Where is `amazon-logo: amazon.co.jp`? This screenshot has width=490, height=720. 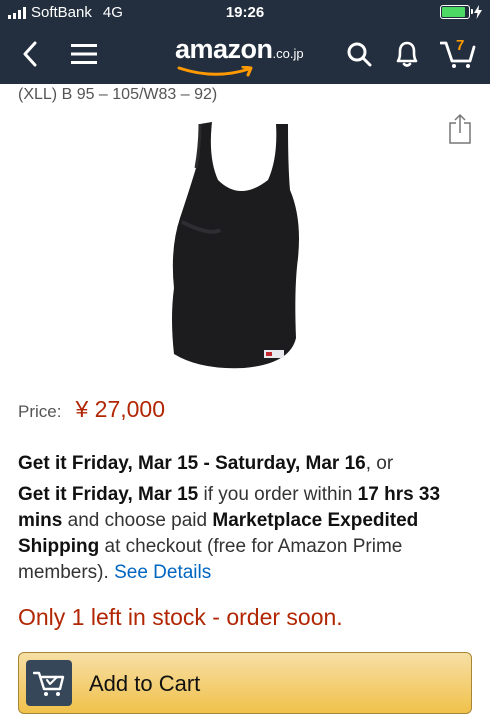
amazon-logo: amazon.co.jp is located at coordinates (239, 55).